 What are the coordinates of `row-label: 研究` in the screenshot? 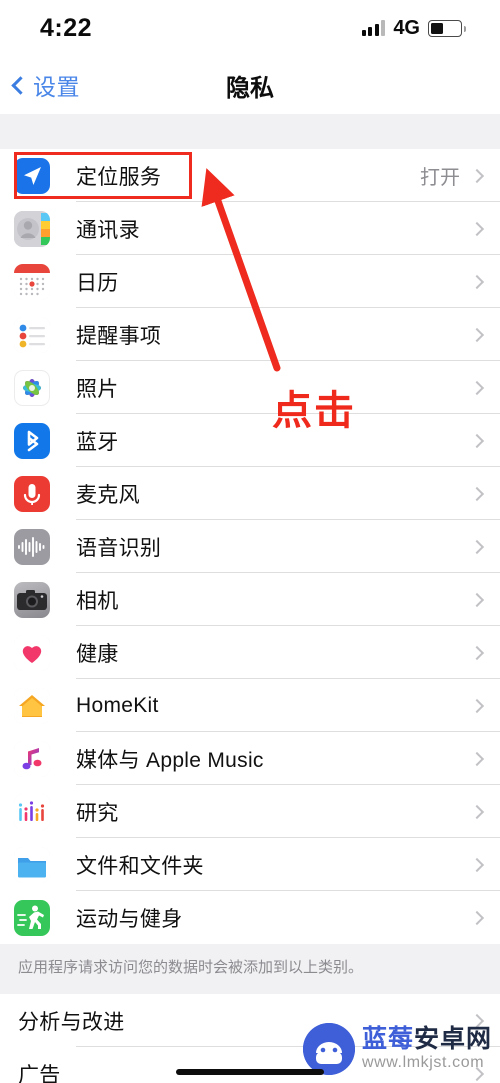 It's located at (97, 813).